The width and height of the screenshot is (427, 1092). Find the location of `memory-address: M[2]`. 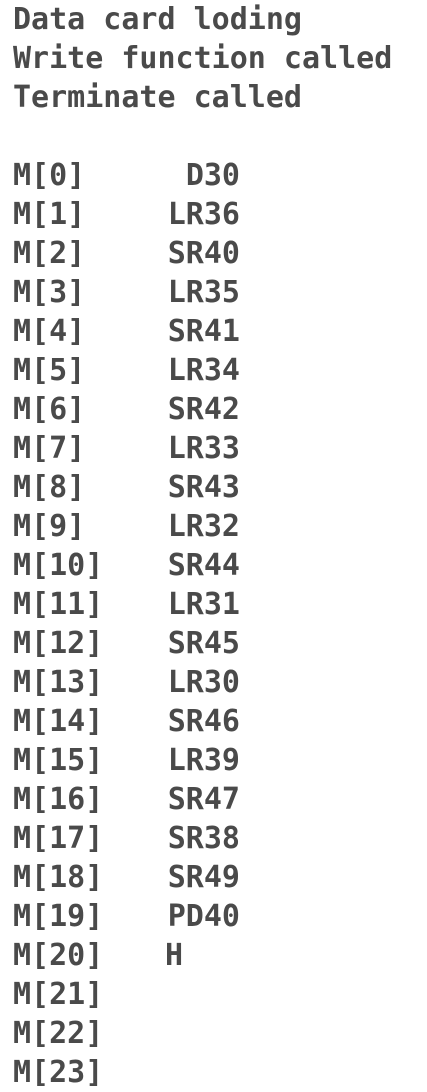

memory-address: M[2] is located at coordinates (49, 253).